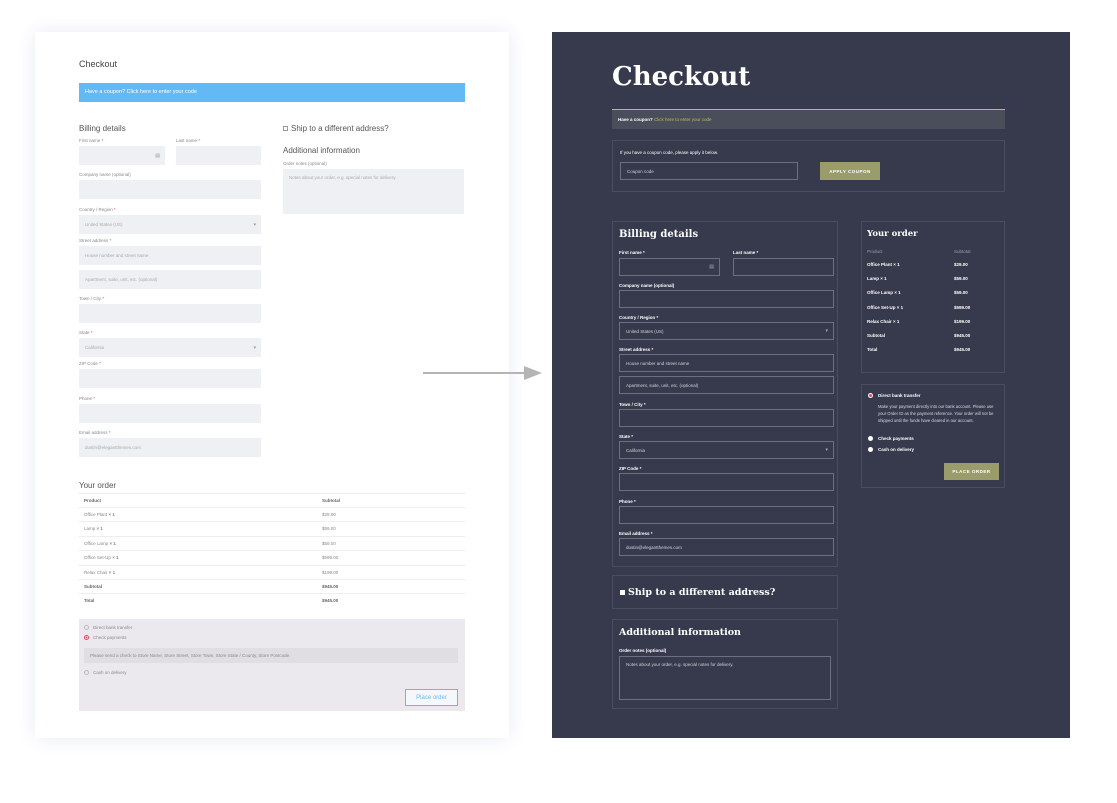 This screenshot has height=803, width=1117. What do you see at coordinates (872, 349) in the screenshot?
I see `total-label: Total` at bounding box center [872, 349].